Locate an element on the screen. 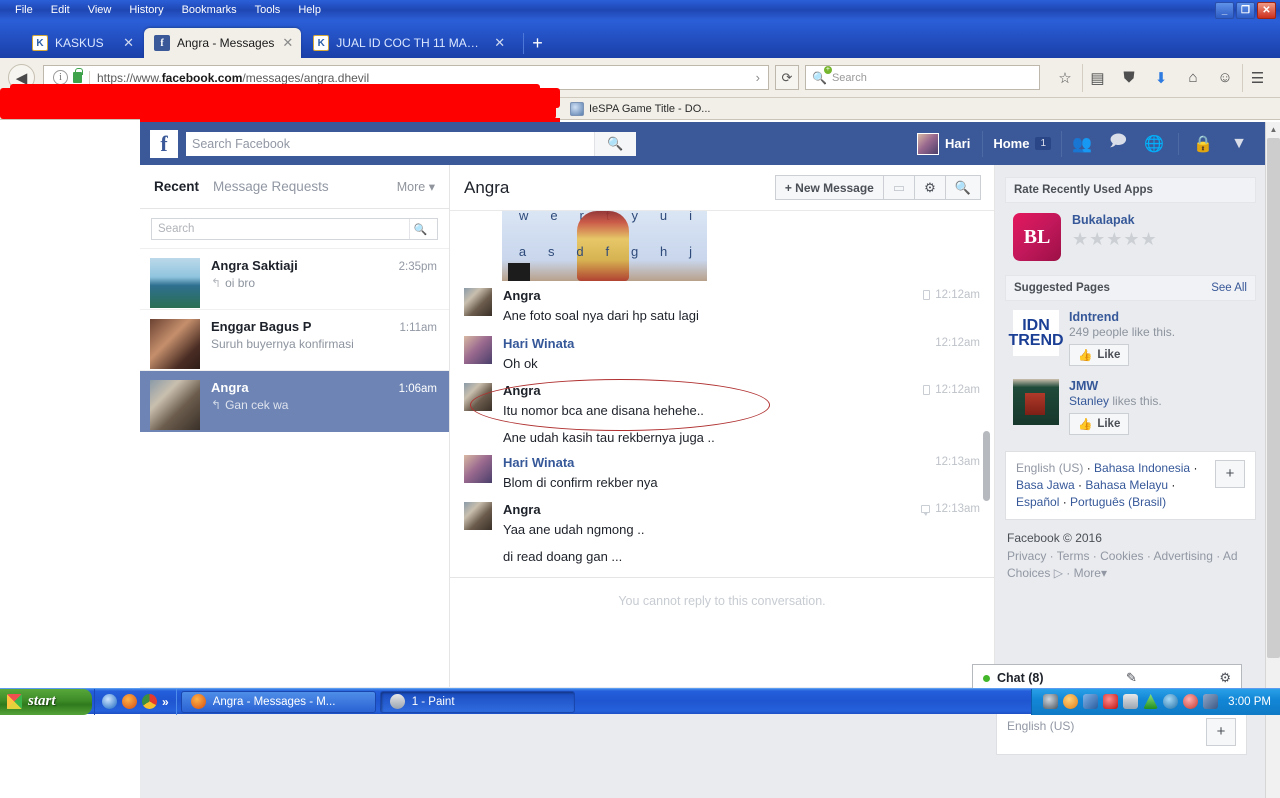  app-name: Bukalapak is located at coordinates (1115, 220).